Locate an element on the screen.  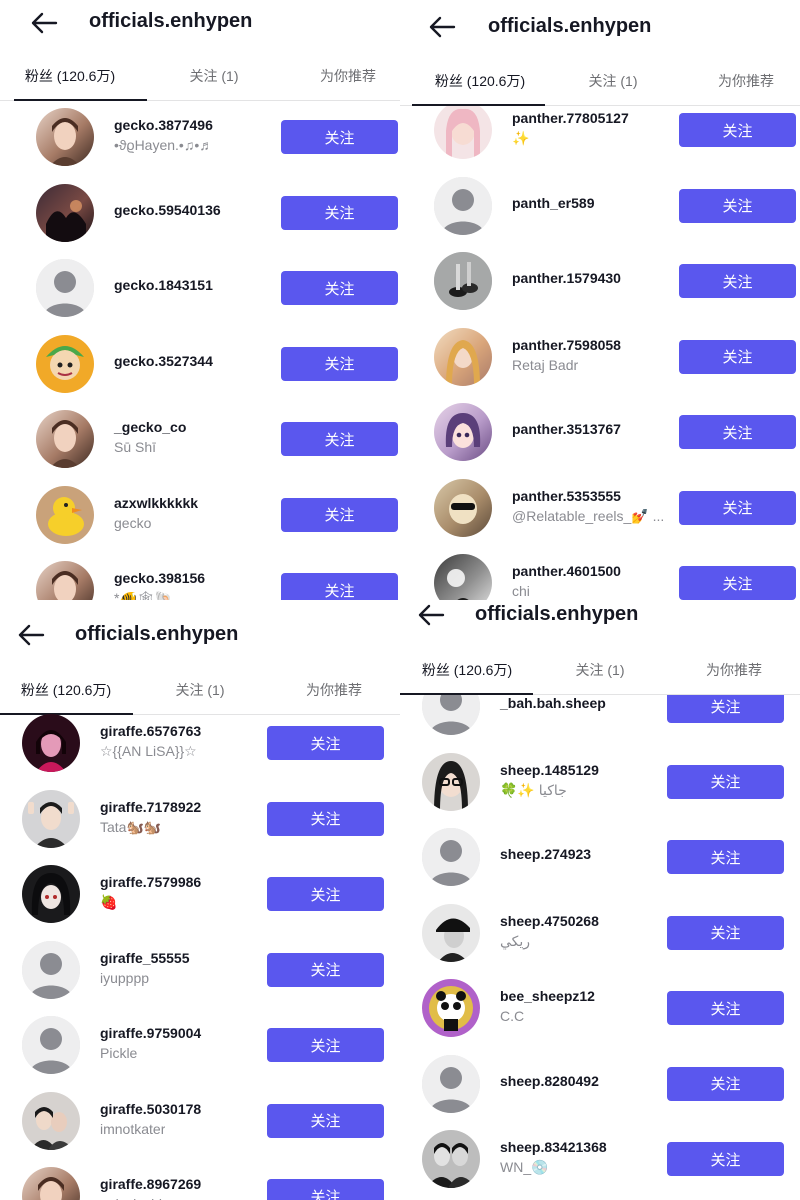
username: giraffe.7579986 is located at coordinates (150, 882).